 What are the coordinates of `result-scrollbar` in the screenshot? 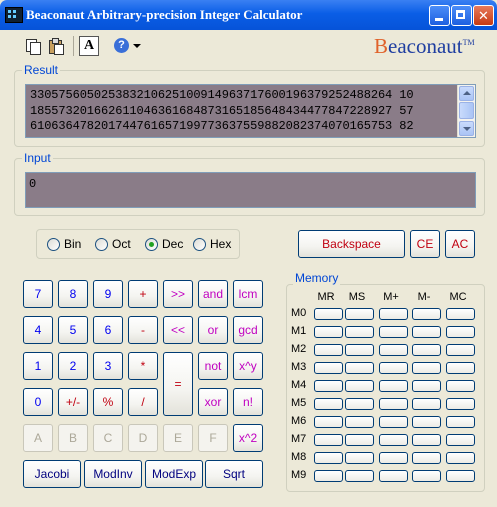 It's located at (466, 111).